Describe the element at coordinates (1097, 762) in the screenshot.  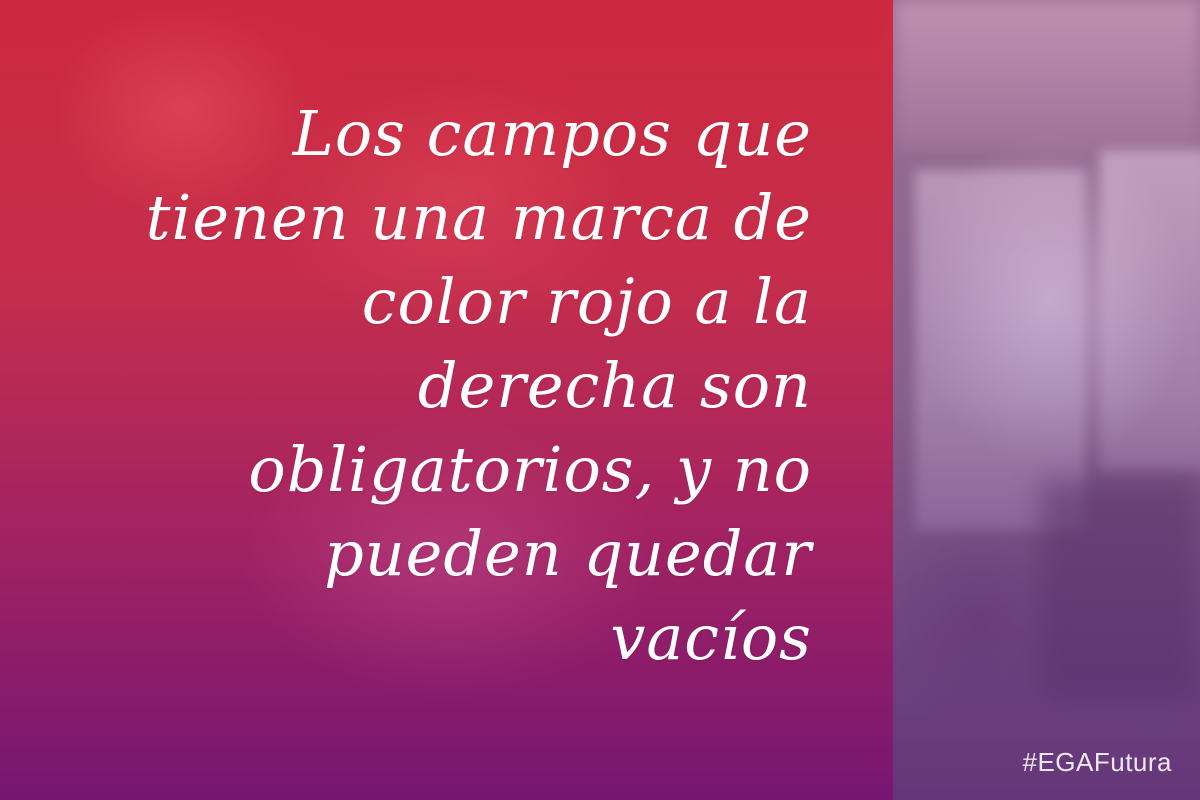
I see `hashtag-label: #EGAFutura` at that location.